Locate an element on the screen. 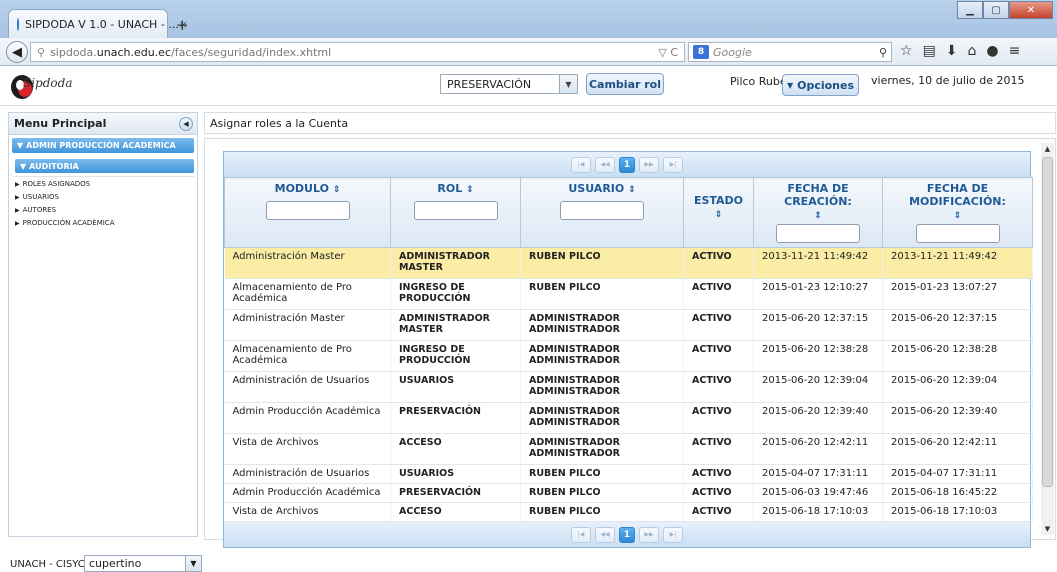  download-icon: ⬇ is located at coordinates (952, 51).